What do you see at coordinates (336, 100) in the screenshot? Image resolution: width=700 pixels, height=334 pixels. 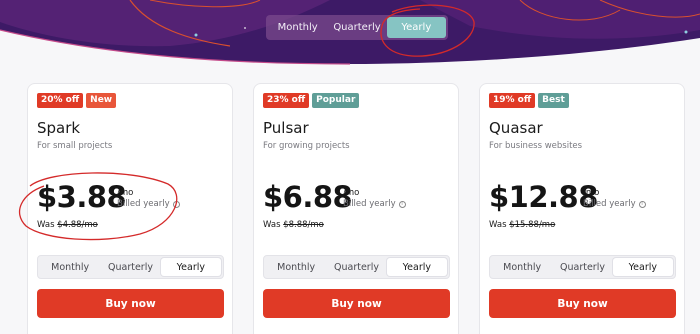 I see `label-badge: Popular` at bounding box center [336, 100].